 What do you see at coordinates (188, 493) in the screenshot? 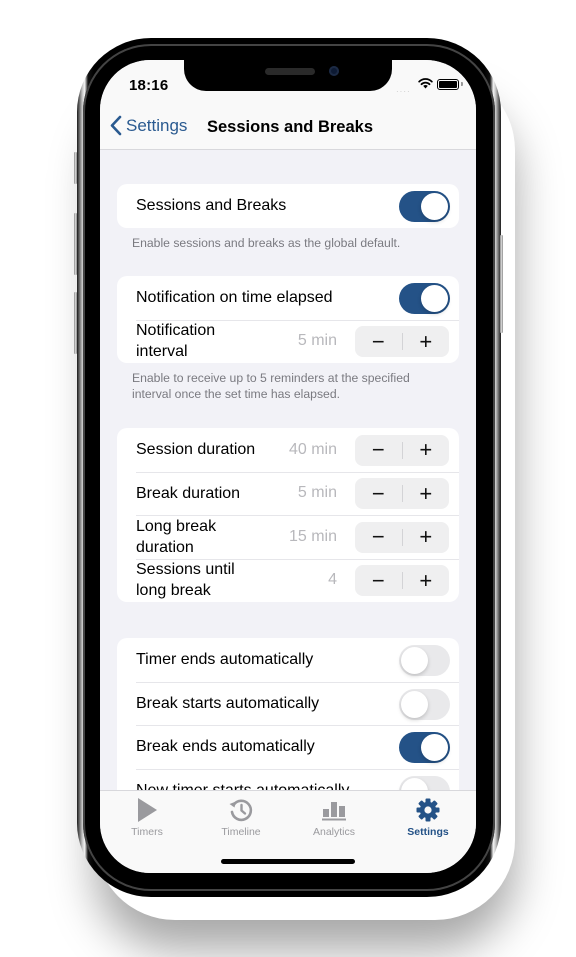
I see `break-duration-label: Break duration` at bounding box center [188, 493].